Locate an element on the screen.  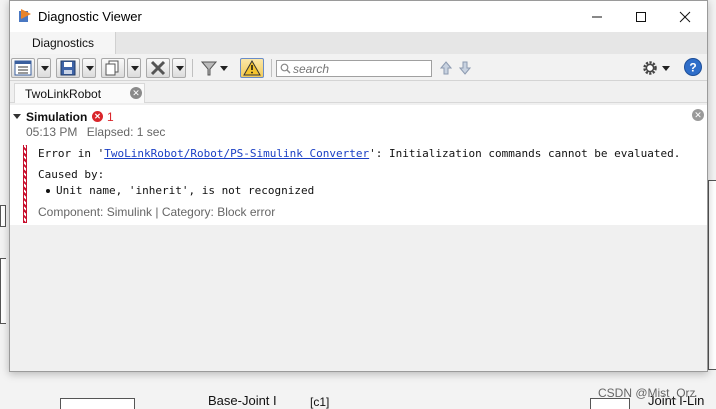
settings-button is located at coordinates (657, 68).